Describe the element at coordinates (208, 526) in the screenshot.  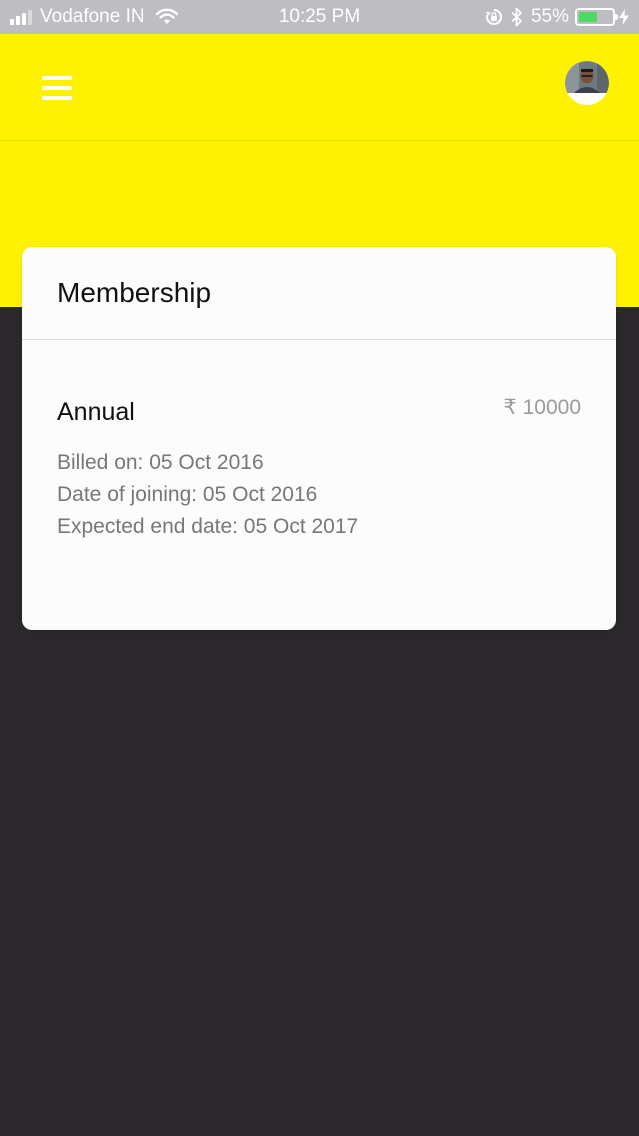
I see `expected-end-date: Expected end date: 05 Oct 2017` at that location.